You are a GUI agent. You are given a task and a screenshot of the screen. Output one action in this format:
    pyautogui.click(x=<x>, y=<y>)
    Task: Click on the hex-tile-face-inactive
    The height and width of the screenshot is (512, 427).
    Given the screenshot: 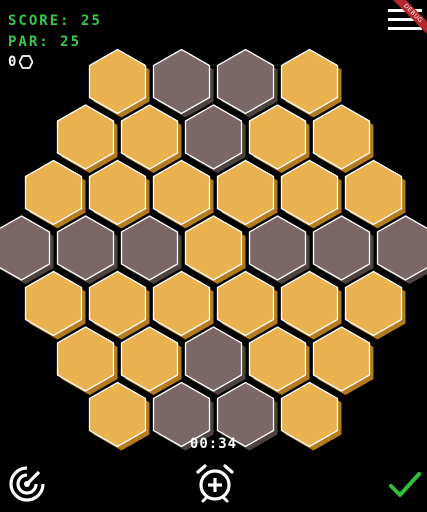 What is the action you would take?
    pyautogui.click(x=401, y=248)
    